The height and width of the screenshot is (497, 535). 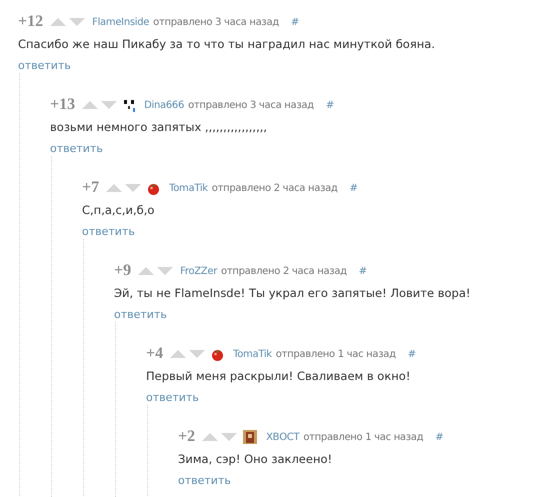 What do you see at coordinates (31, 22) in the screenshot?
I see `comment-score: +12` at bounding box center [31, 22].